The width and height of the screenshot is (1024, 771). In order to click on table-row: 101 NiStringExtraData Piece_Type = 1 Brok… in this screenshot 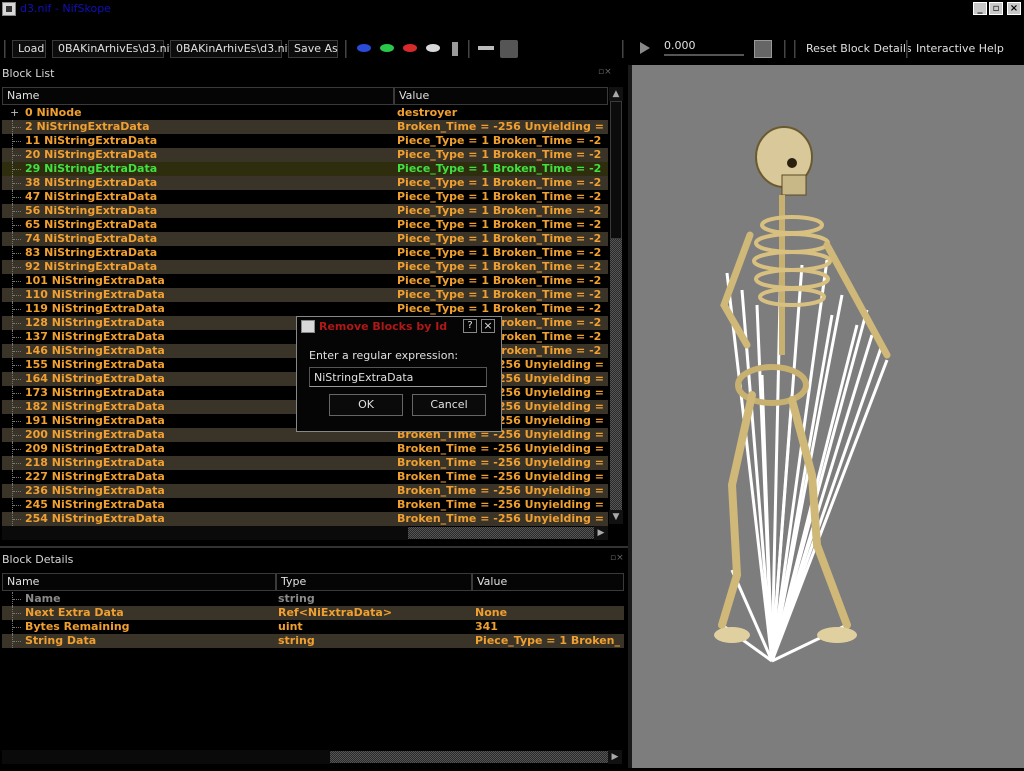, I will do `click(305, 281)`.